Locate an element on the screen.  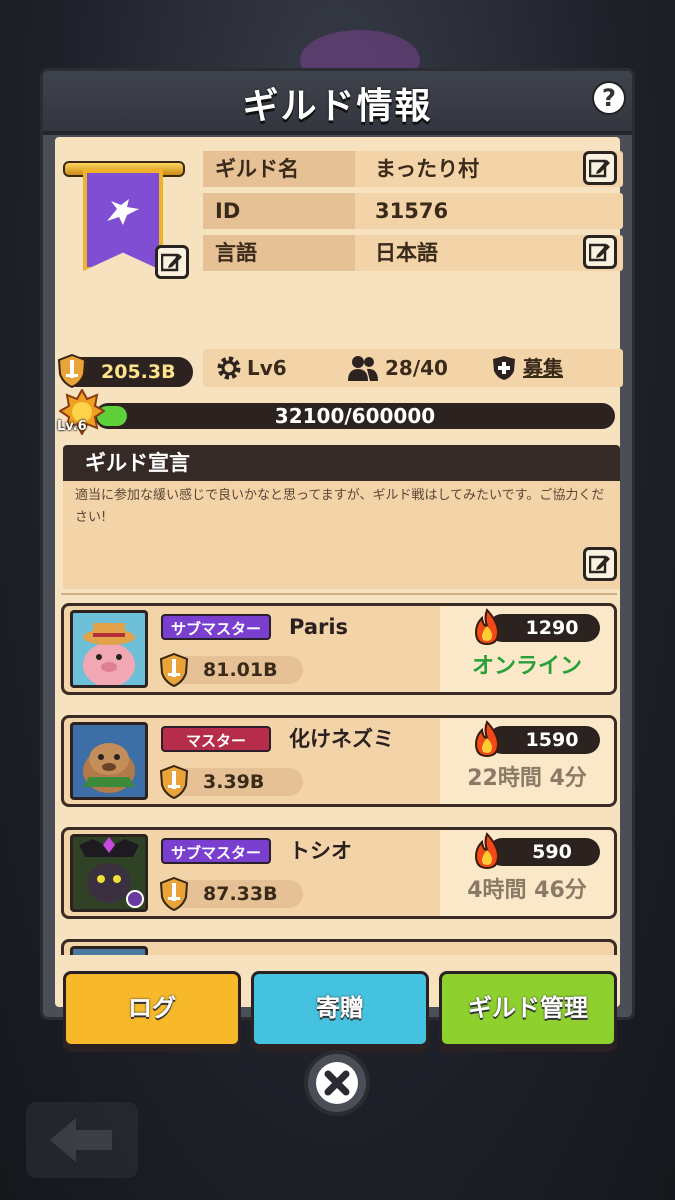
member-power-pill: 87.33B is located at coordinates (231, 894).